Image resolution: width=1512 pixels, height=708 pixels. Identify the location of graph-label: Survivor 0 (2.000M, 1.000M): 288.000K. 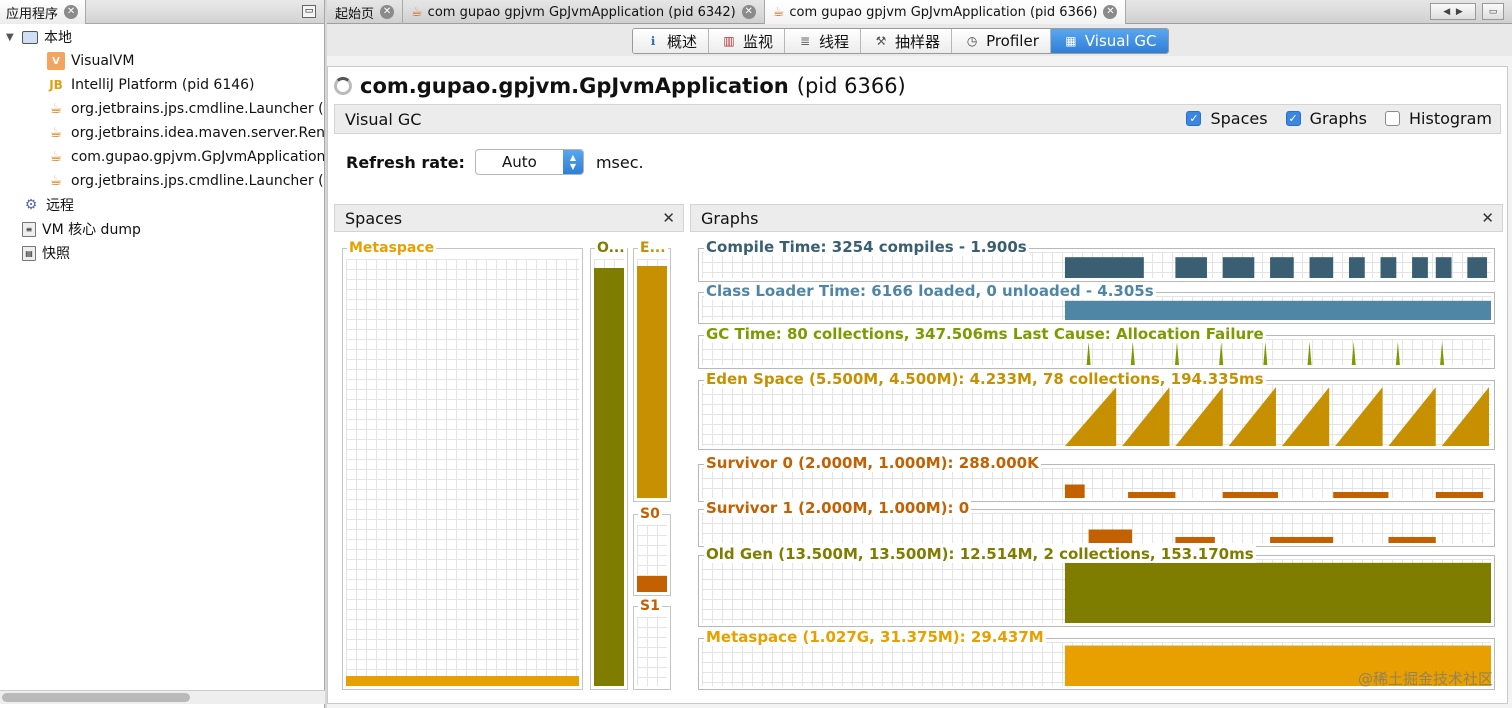
(872, 463).